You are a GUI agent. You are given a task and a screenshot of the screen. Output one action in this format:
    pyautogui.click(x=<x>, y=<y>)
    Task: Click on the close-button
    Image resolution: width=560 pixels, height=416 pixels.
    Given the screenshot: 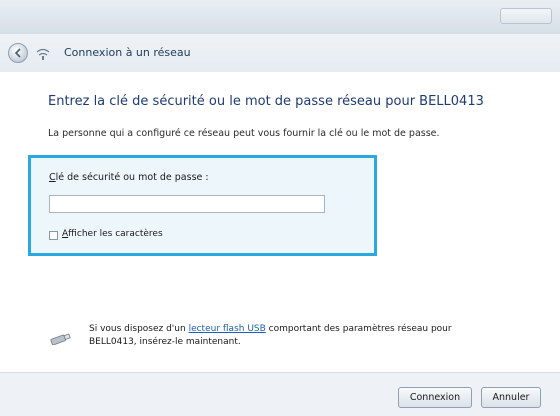 What is the action you would take?
    pyautogui.click(x=526, y=16)
    